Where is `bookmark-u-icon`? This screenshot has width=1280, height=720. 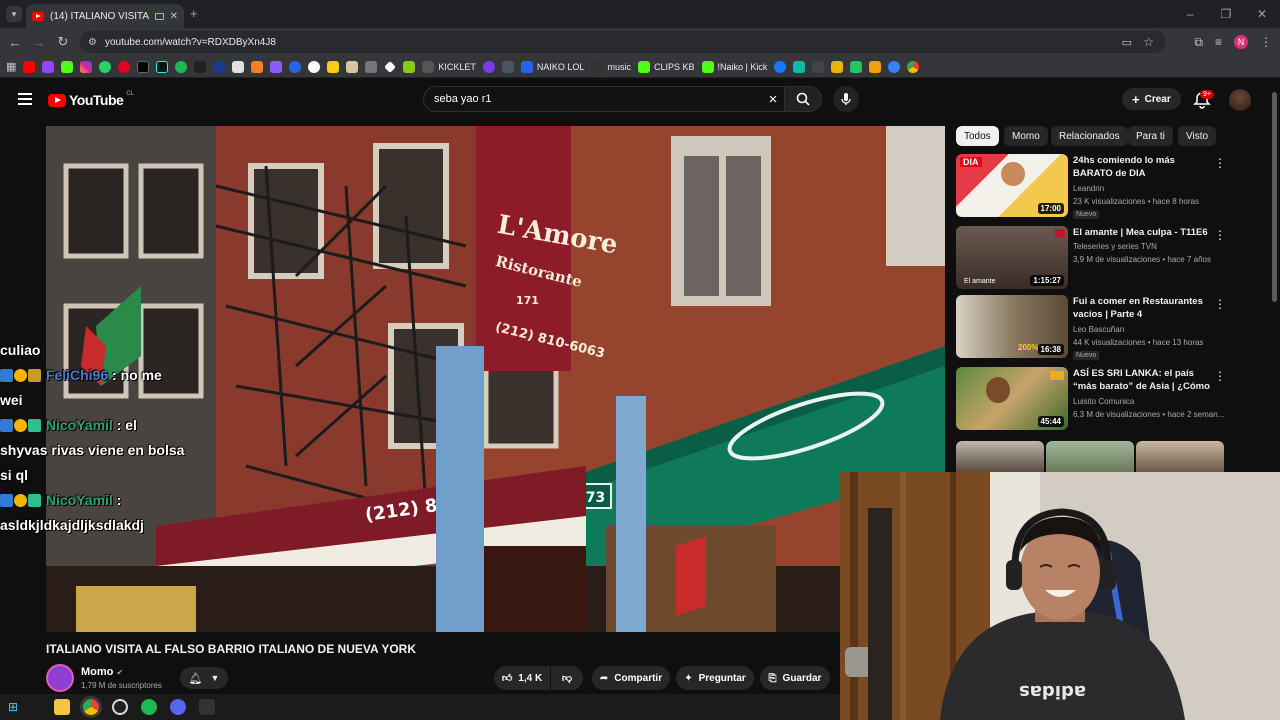
bookmark-u-icon is located at coordinates (875, 66).